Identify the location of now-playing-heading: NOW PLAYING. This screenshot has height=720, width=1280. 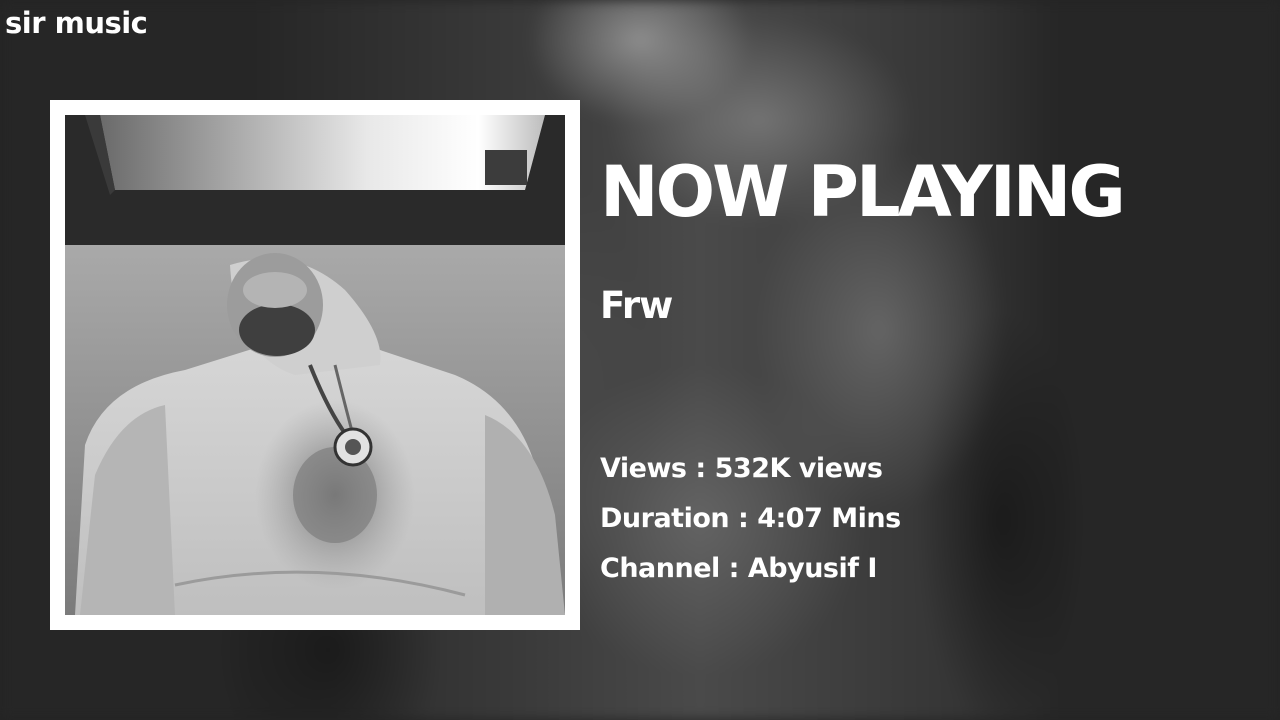
(863, 192).